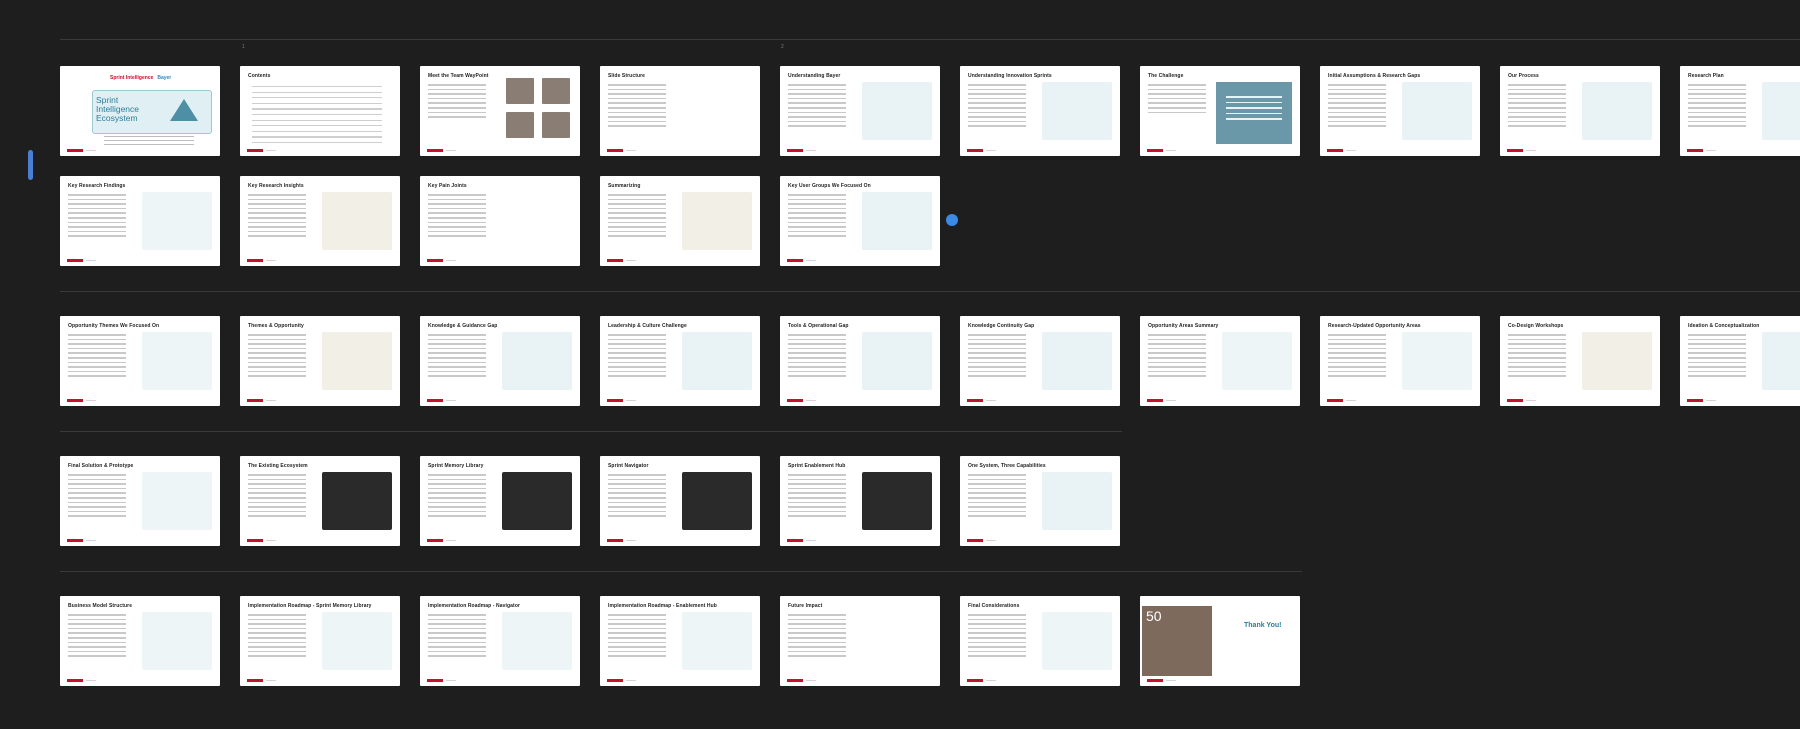 The width and height of the screenshot is (1800, 729). Describe the element at coordinates (860, 361) in the screenshot. I see `slide-thumbnail: Tools & Operational Gap` at that location.